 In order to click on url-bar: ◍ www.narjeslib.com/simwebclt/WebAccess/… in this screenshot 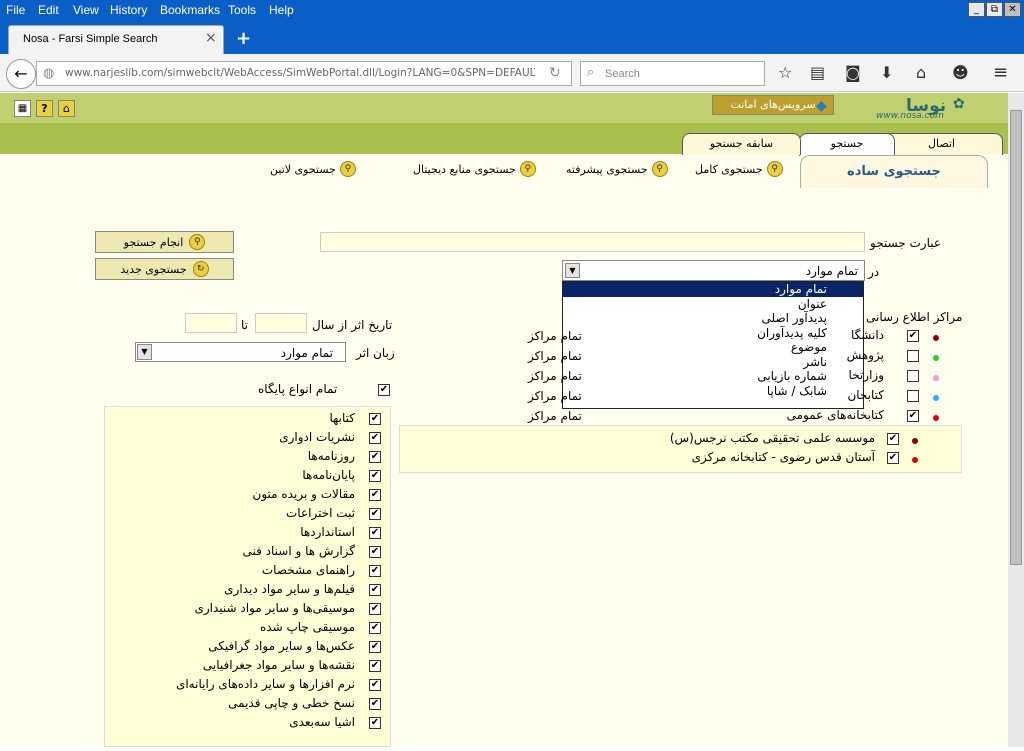, I will do `click(304, 73)`.